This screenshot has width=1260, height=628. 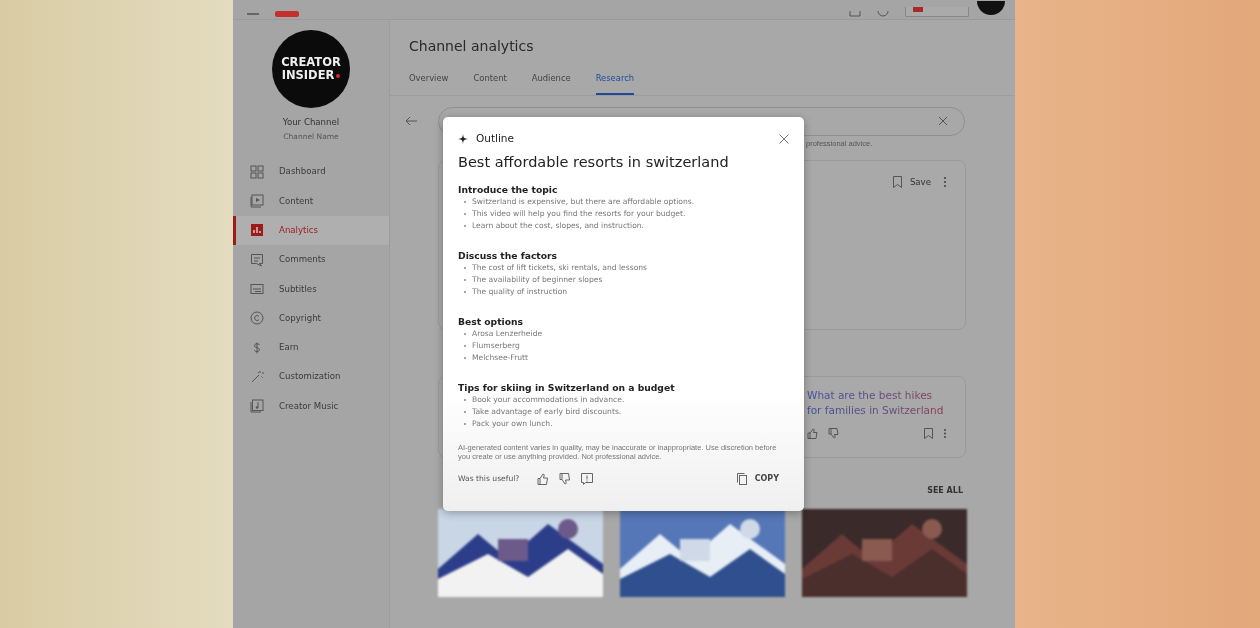 I want to click on sidebar-item: Creator Music, so click(x=311, y=406).